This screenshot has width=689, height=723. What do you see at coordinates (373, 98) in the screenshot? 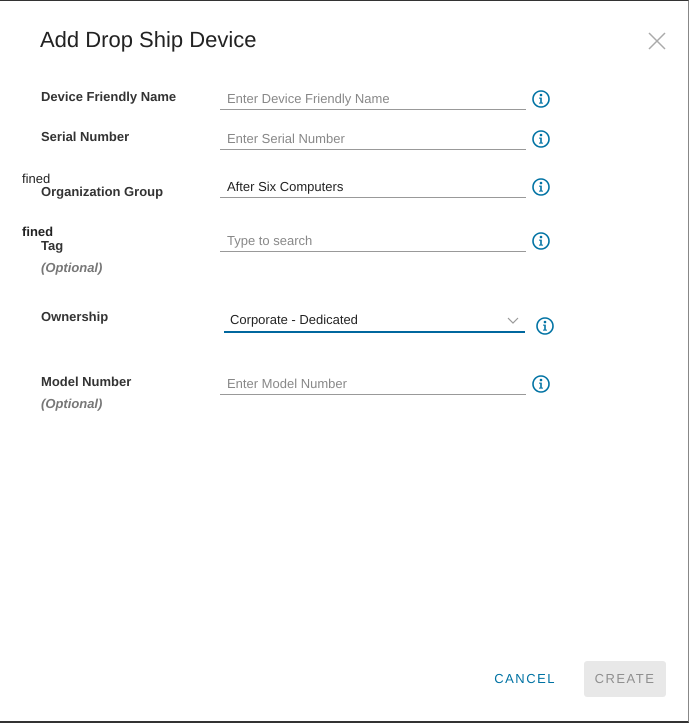
I see `text-field: Enter Device Friendly Name` at bounding box center [373, 98].